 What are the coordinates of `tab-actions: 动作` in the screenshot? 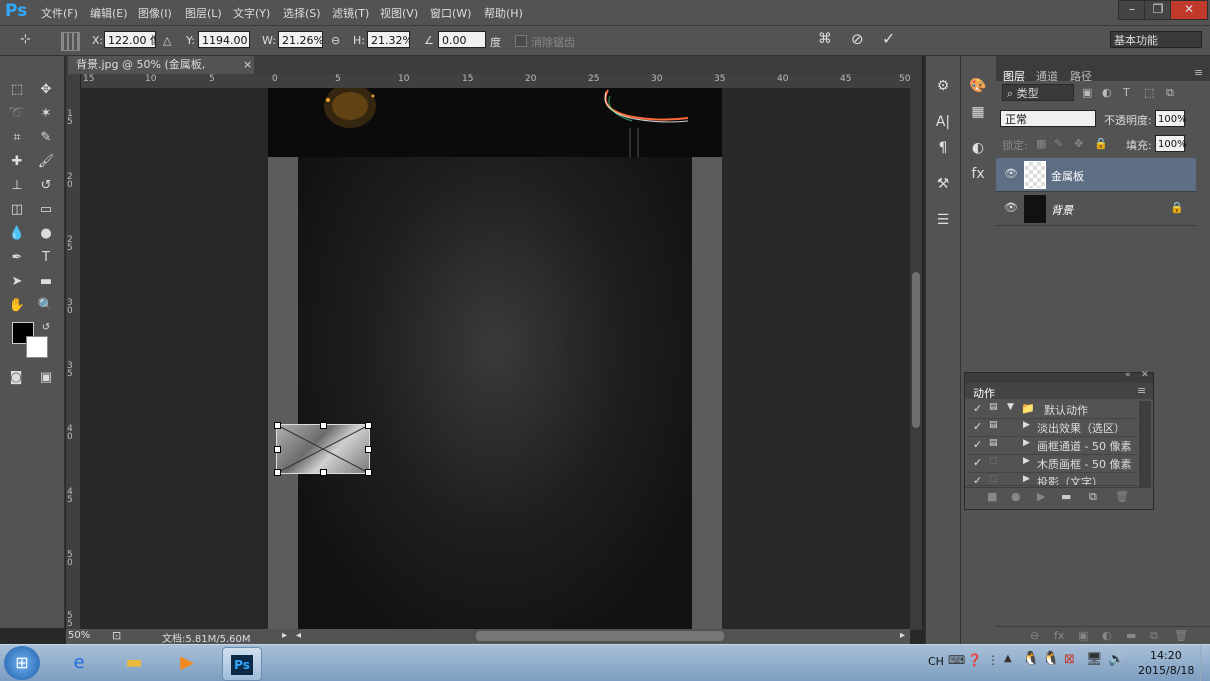 It's located at (984, 393).